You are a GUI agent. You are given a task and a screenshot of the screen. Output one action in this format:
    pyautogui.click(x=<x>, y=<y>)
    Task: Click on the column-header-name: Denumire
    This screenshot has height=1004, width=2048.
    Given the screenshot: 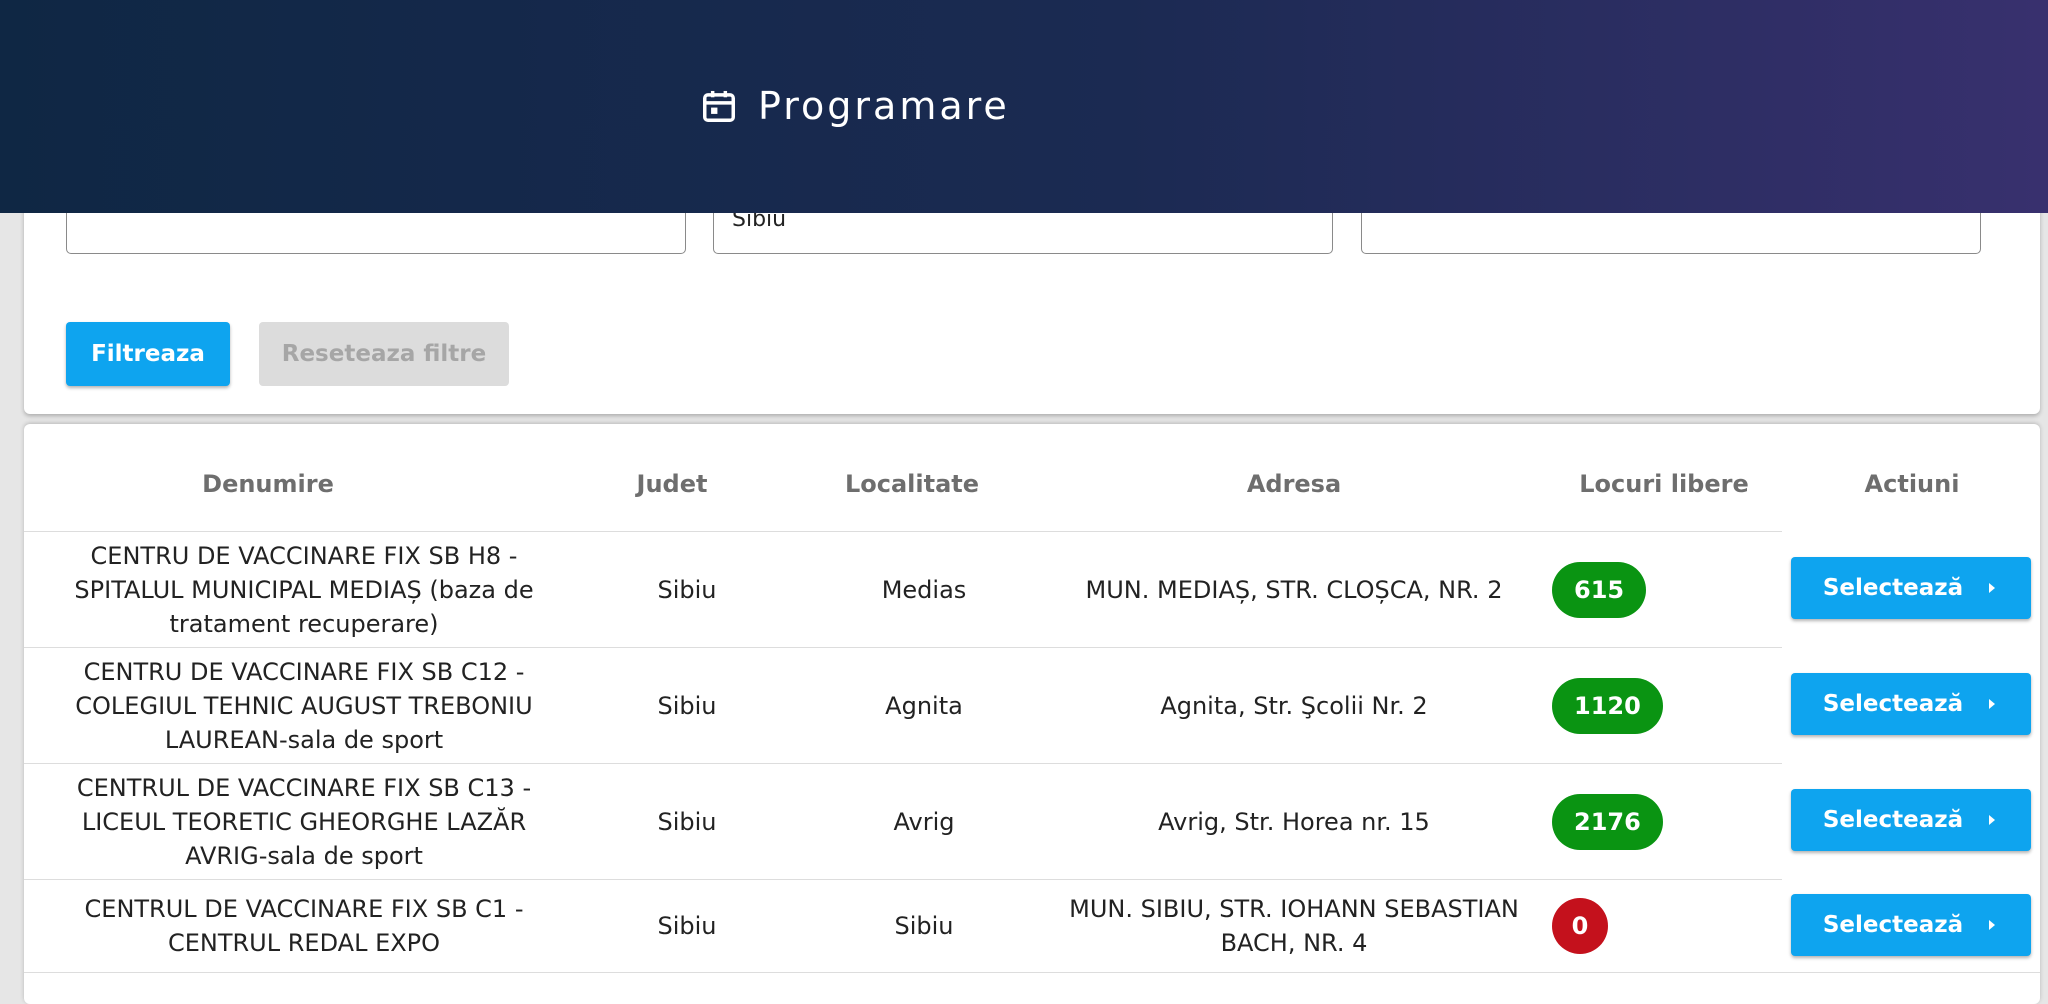 What is the action you would take?
    pyautogui.click(x=268, y=484)
    